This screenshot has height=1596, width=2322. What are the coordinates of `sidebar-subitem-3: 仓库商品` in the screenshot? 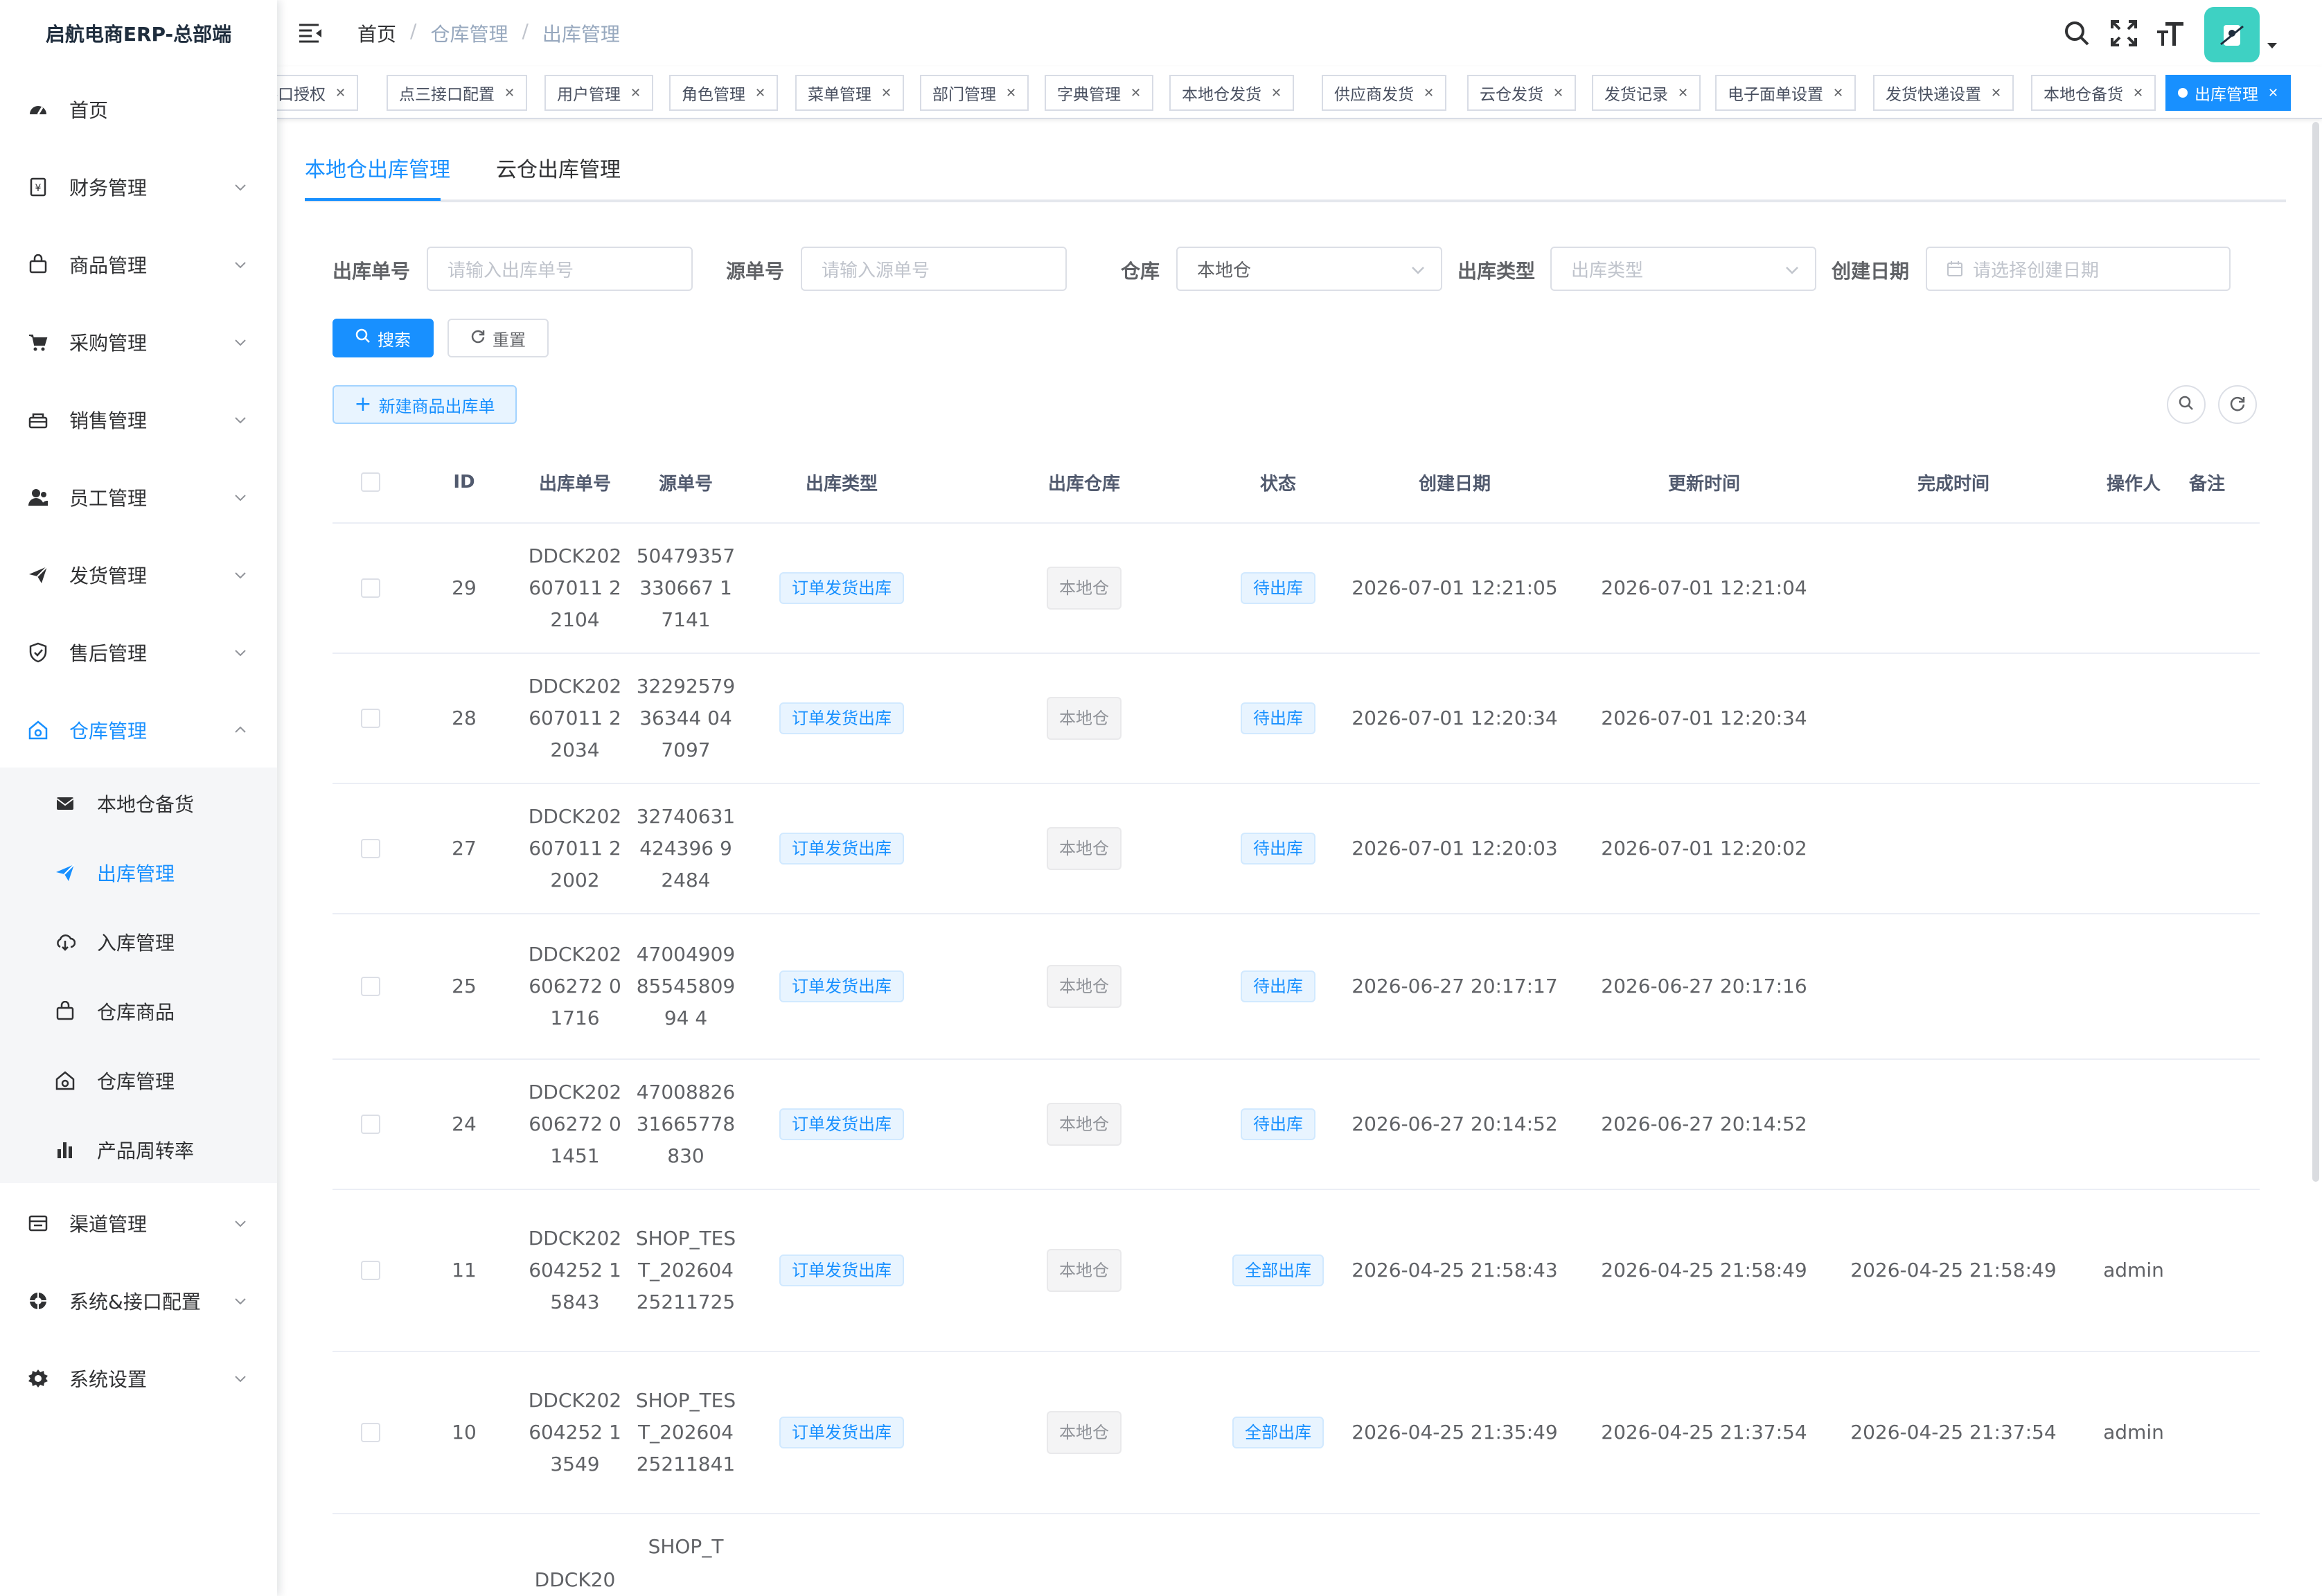 It's located at (138, 1011).